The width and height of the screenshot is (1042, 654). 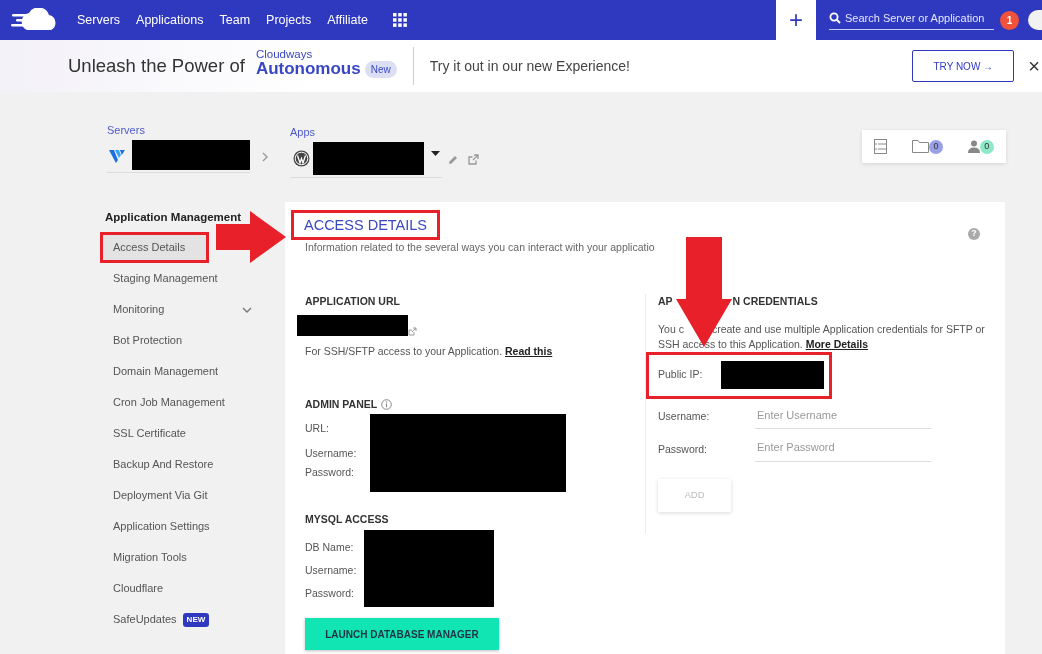 What do you see at coordinates (837, 343) in the screenshot?
I see `more-details-link: More Details` at bounding box center [837, 343].